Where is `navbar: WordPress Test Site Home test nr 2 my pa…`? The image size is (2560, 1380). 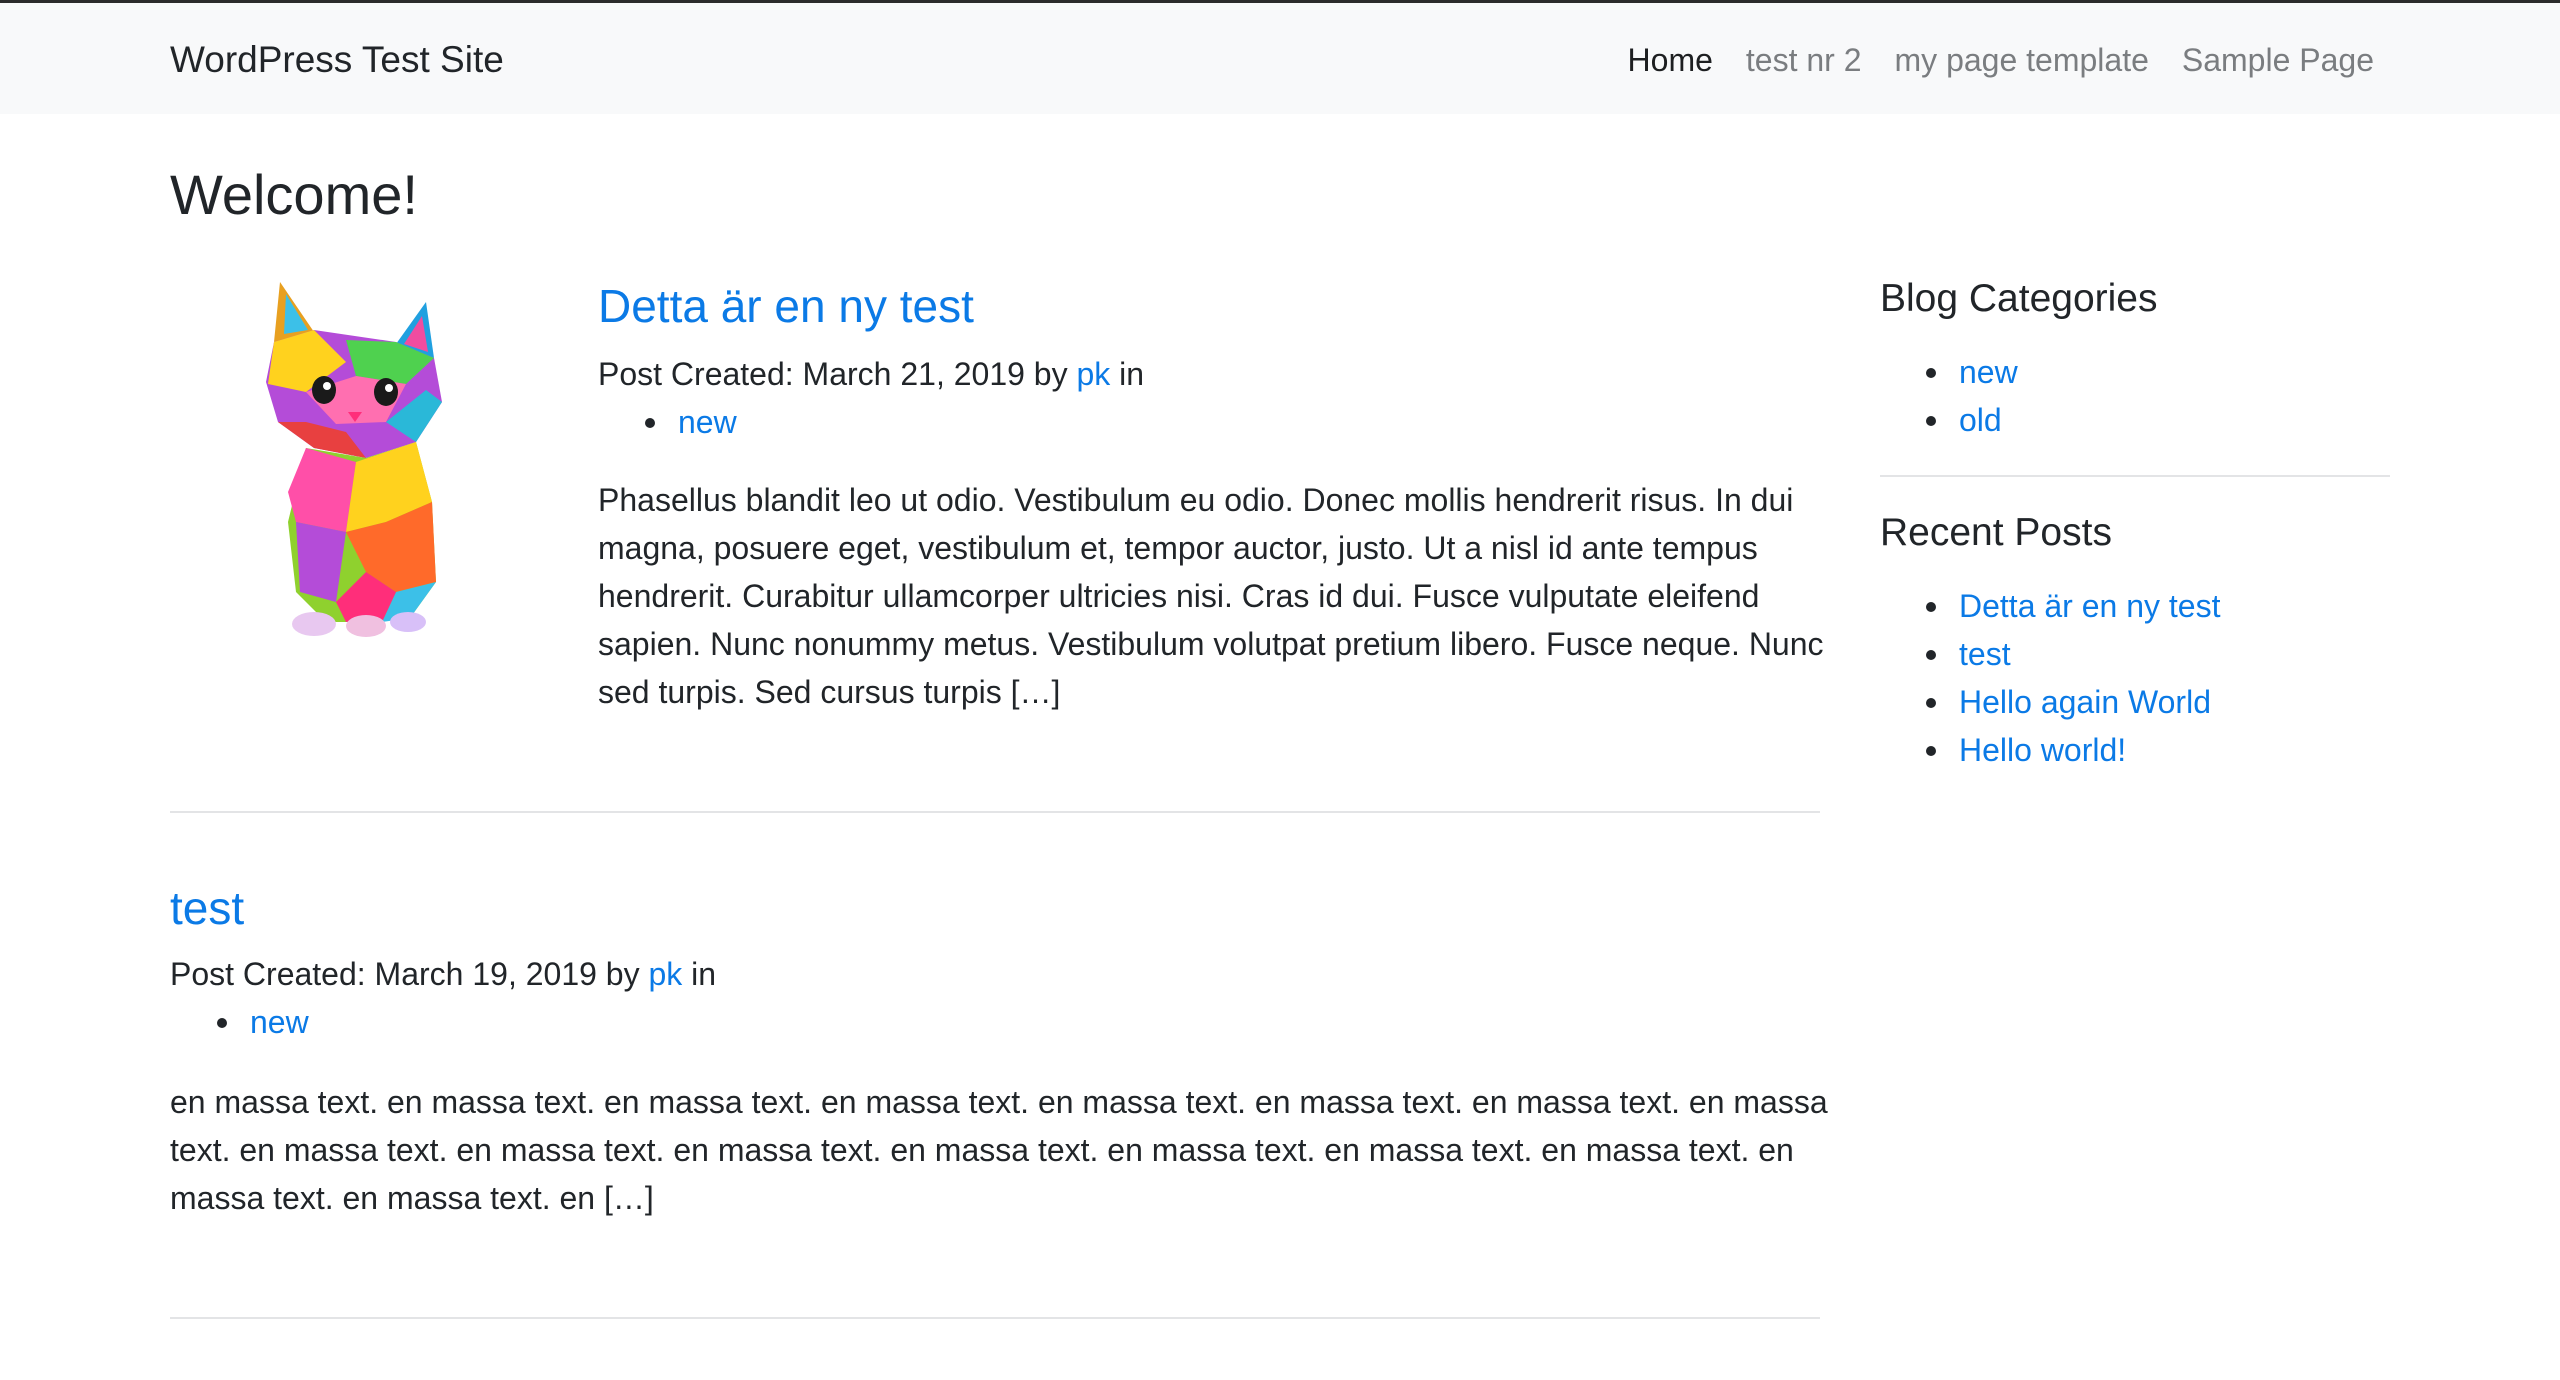 navbar: WordPress Test Site Home test nr 2 my pa… is located at coordinates (1280, 58).